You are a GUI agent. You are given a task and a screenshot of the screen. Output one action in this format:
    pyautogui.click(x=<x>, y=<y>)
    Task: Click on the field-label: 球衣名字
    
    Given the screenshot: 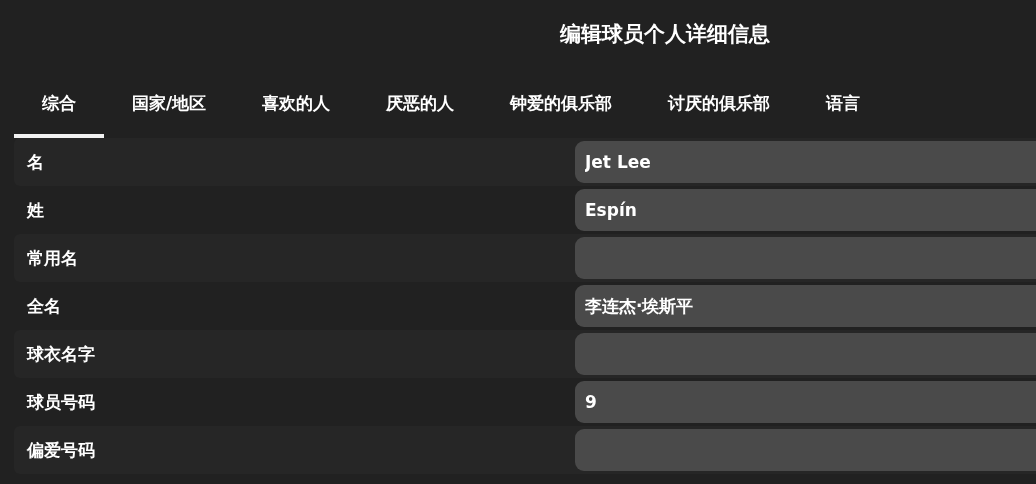 What is the action you would take?
    pyautogui.click(x=60, y=354)
    